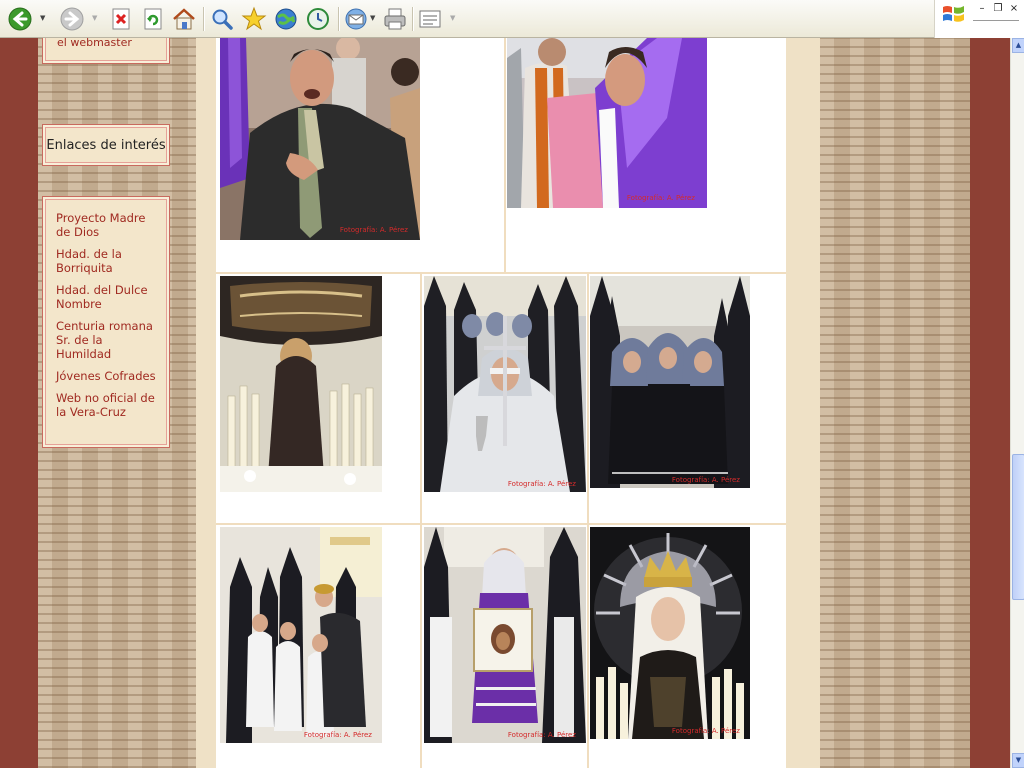  What do you see at coordinates (1017, 403) in the screenshot?
I see `vertical-scrollbar: ▲ ▼` at bounding box center [1017, 403].